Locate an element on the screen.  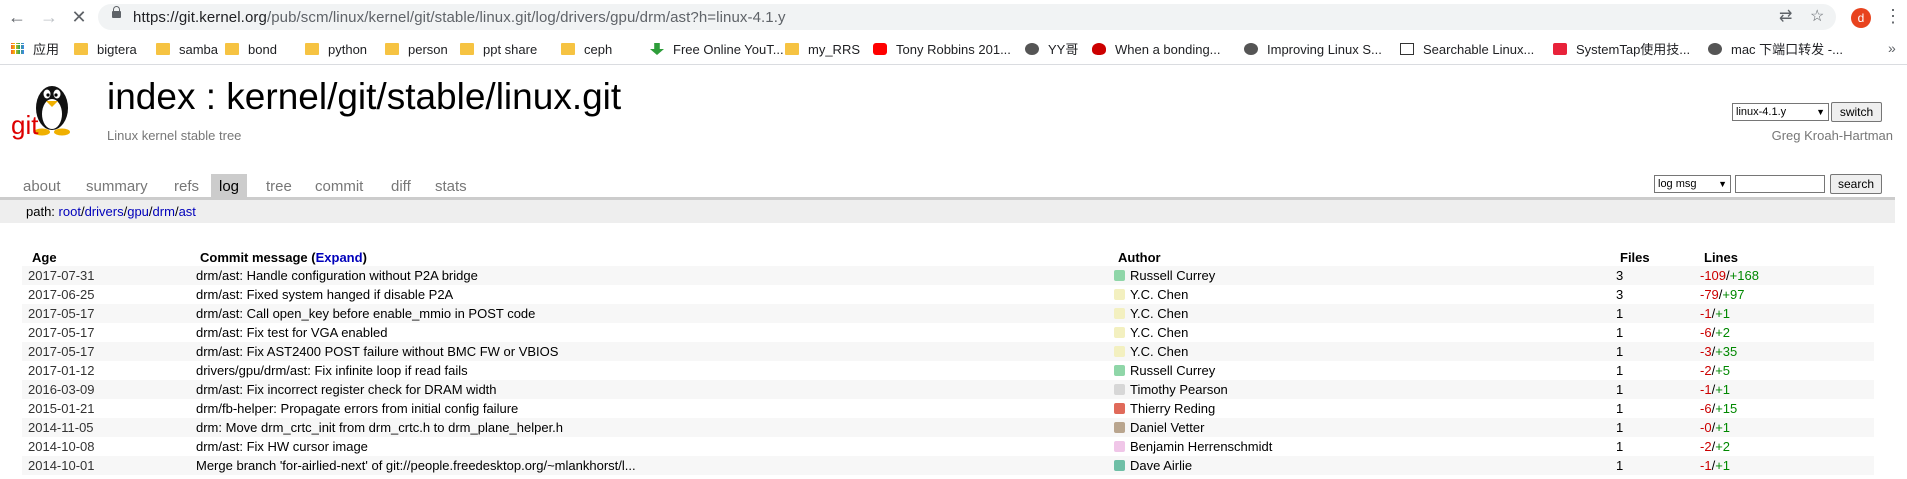
tab-diff: diff is located at coordinates (401, 187).